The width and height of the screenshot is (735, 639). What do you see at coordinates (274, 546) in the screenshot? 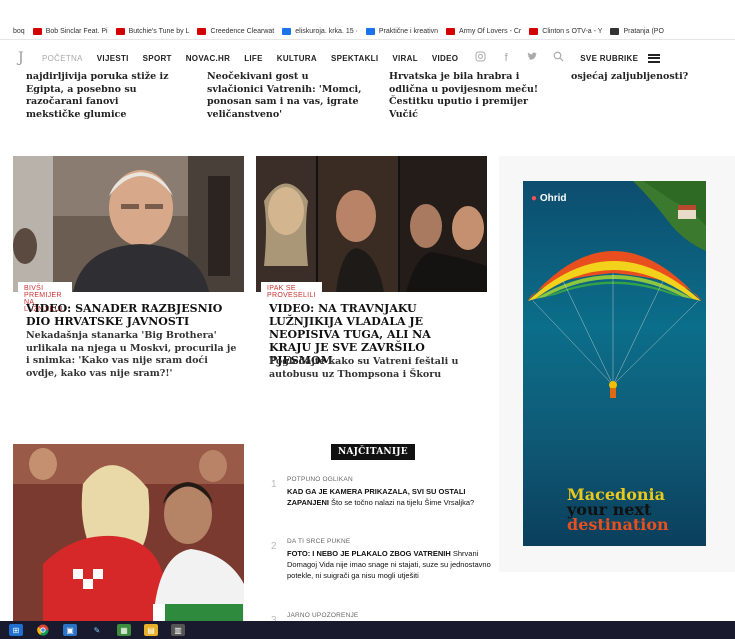
I see `most-read-number: 2` at bounding box center [274, 546].